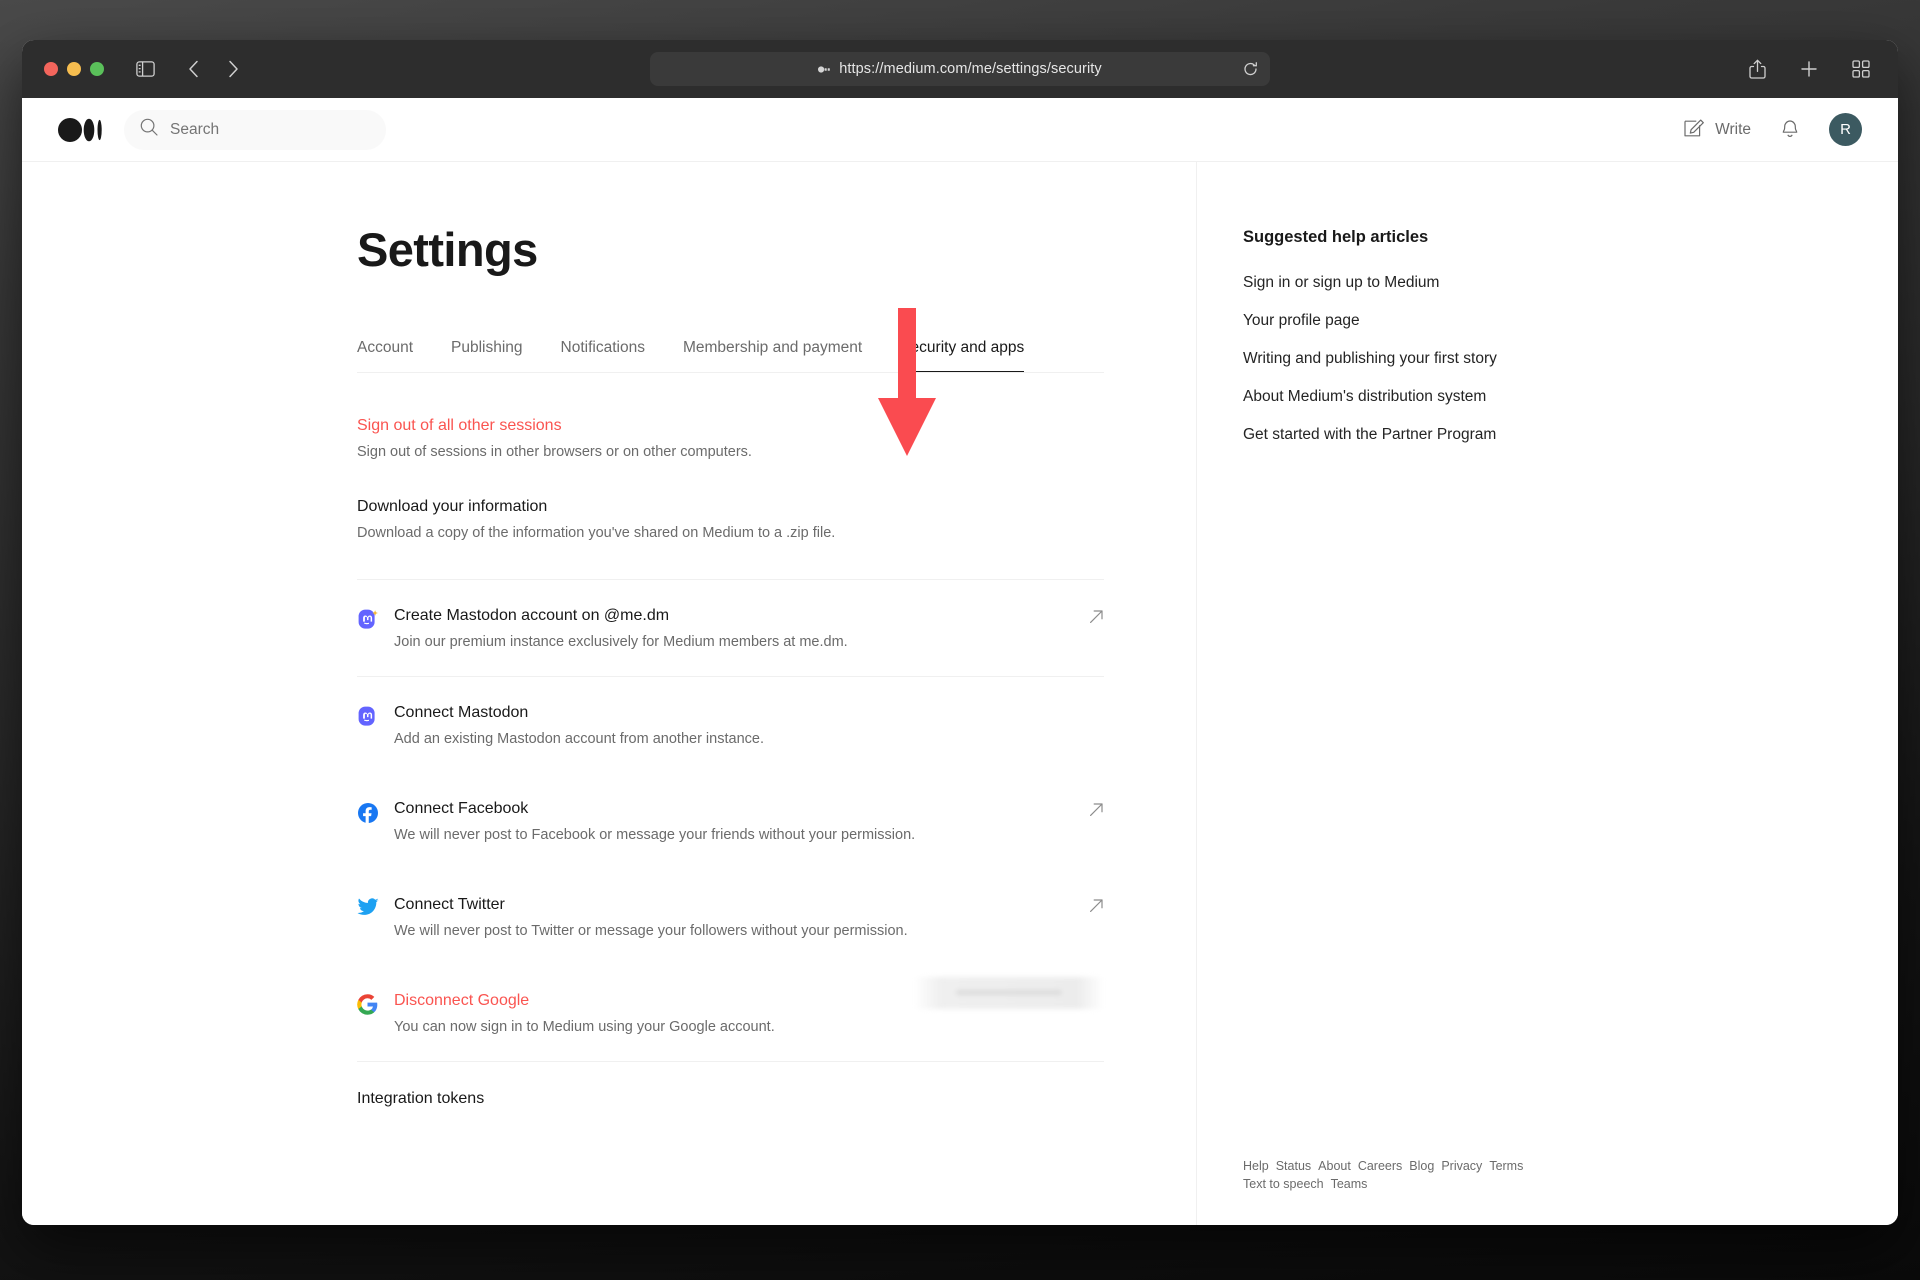  What do you see at coordinates (1009, 993) in the screenshot?
I see `redacted-account-label` at bounding box center [1009, 993].